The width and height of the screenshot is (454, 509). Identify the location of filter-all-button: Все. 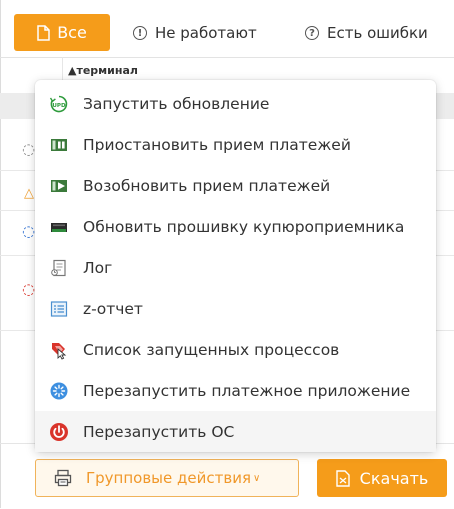
(62, 32).